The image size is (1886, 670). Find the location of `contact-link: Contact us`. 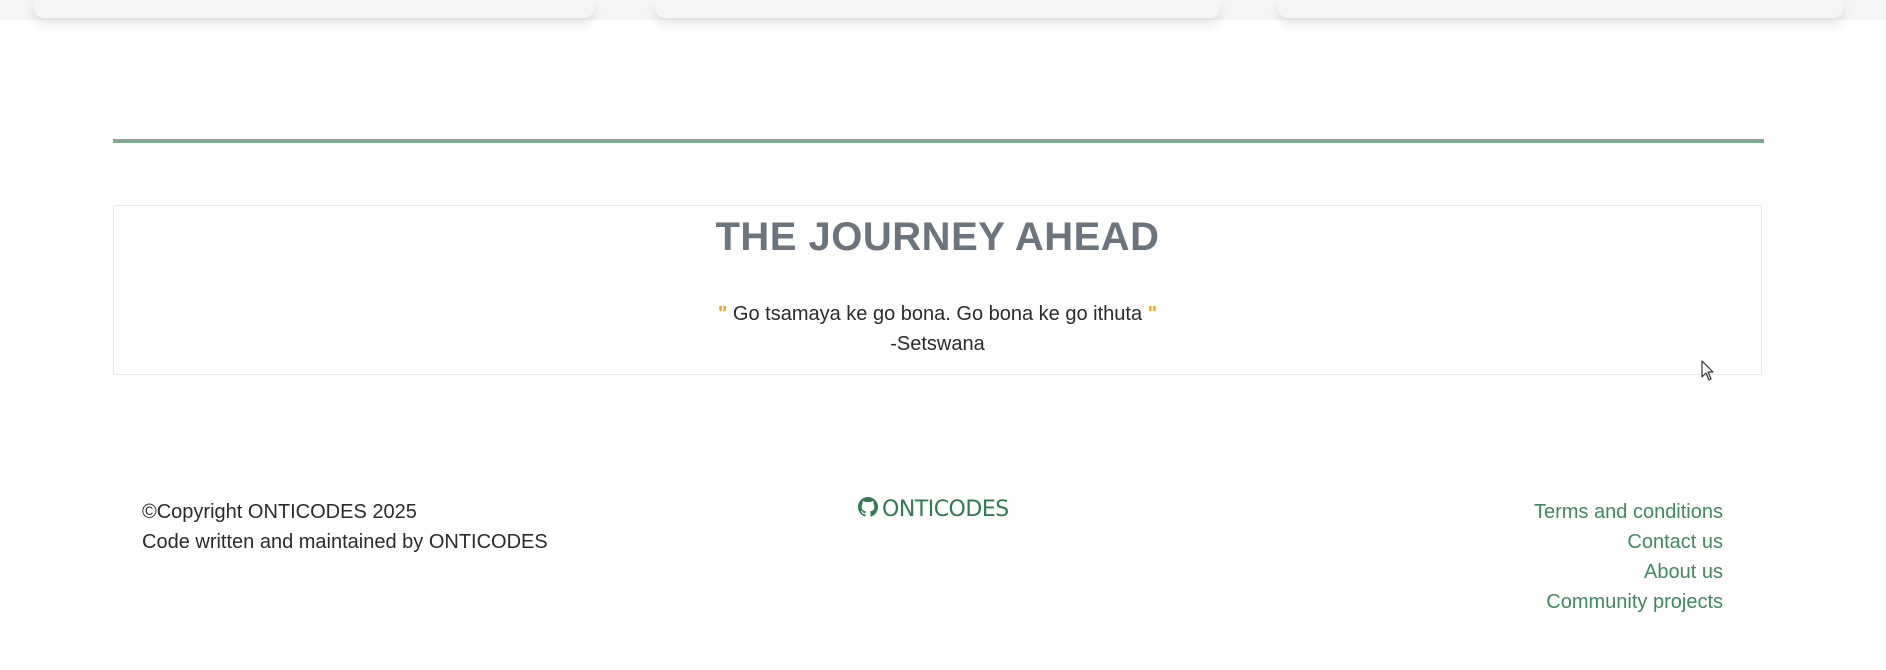

contact-link: Contact us is located at coordinates (1628, 542).